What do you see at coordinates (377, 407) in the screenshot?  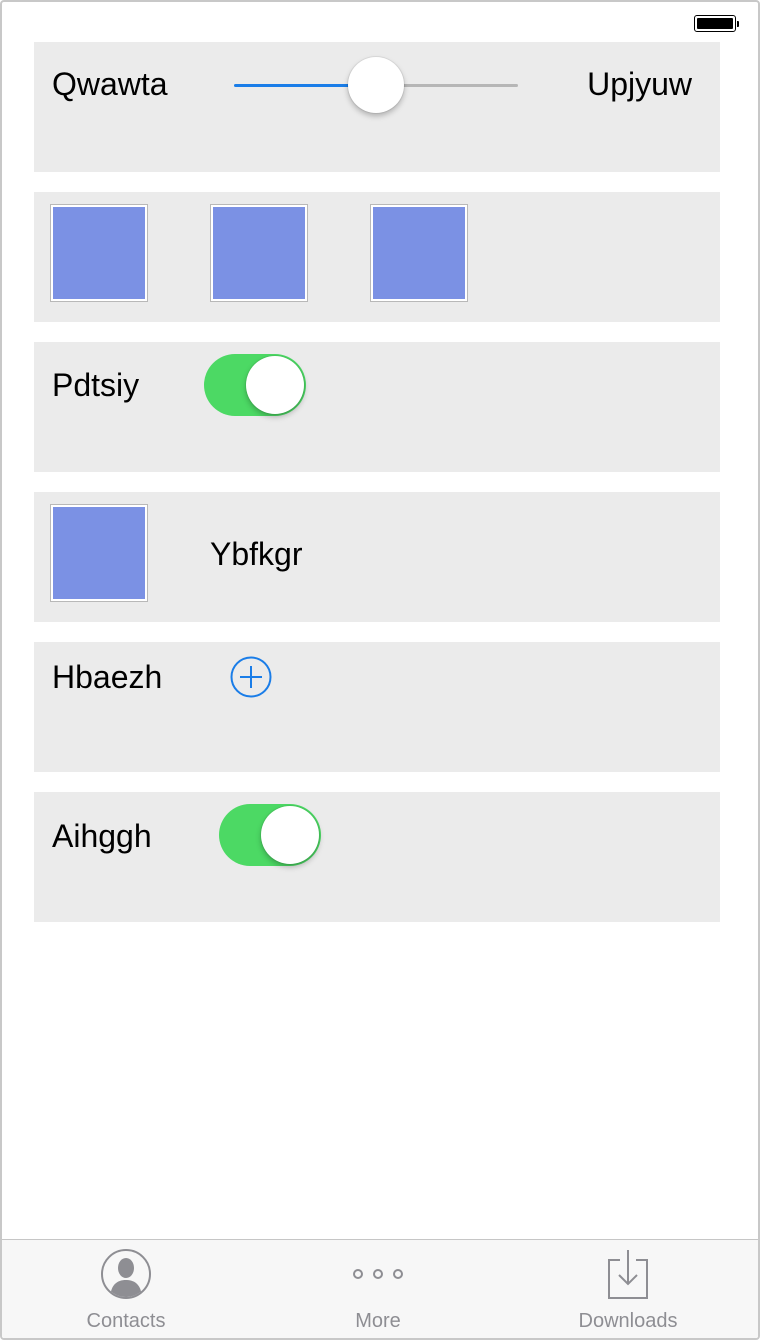 I see `toggle-row-pdtsiy: Pdtsiy` at bounding box center [377, 407].